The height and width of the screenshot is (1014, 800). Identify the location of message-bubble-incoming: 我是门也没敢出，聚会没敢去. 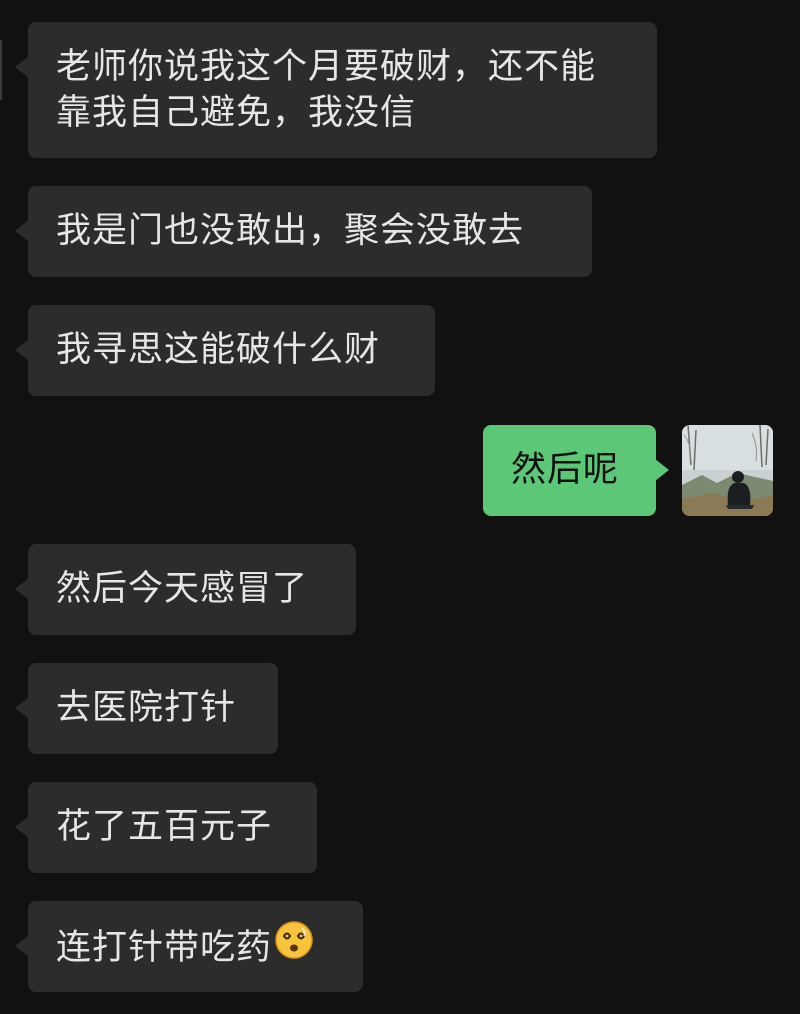
(303, 231).